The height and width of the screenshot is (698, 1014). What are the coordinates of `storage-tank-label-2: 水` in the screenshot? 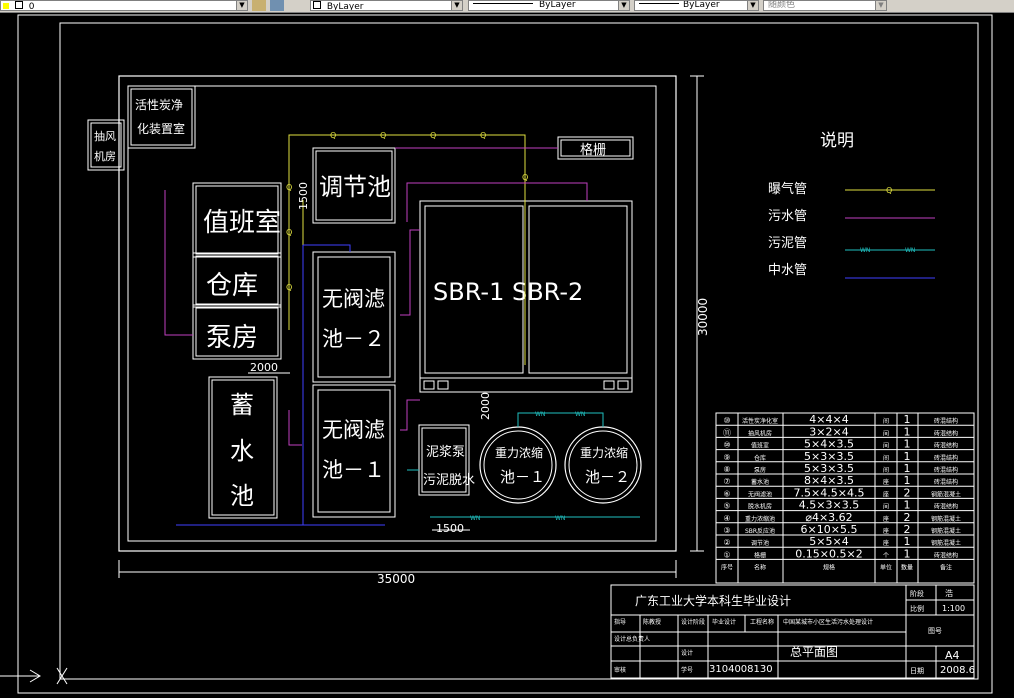 It's located at (242, 451).